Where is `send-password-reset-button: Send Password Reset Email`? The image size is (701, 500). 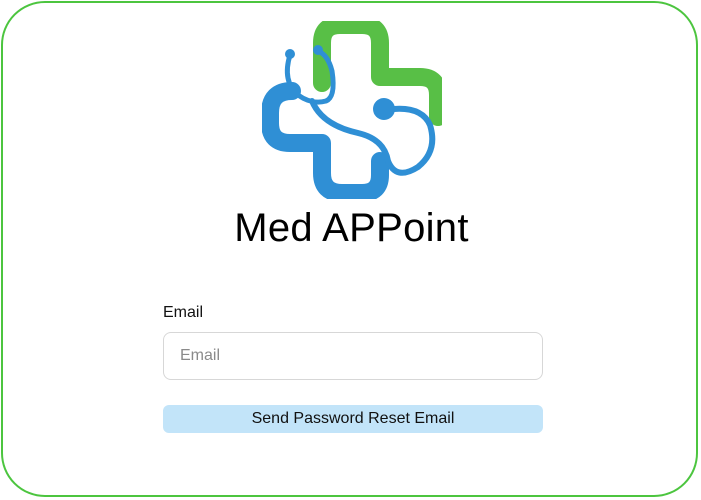
send-password-reset-button: Send Password Reset Email is located at coordinates (353, 419).